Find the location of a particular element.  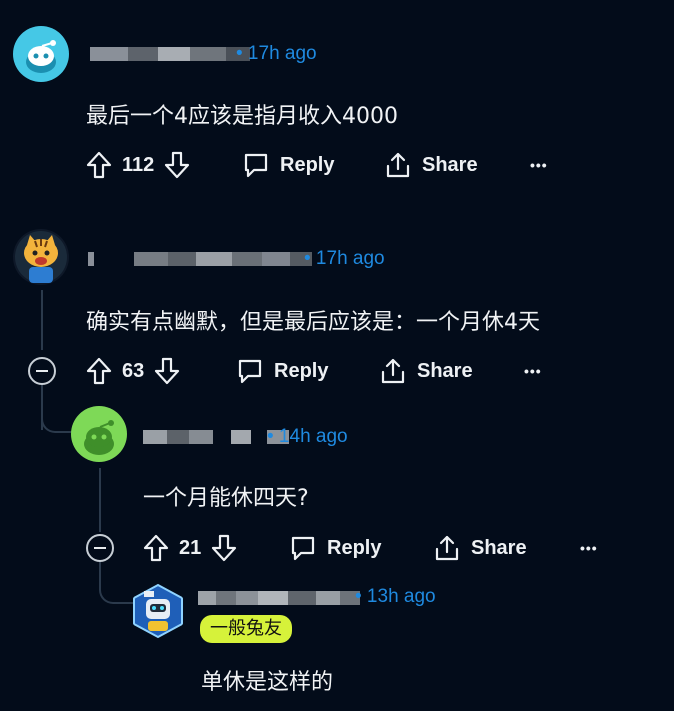

vote-count: 21 is located at coordinates (190, 547).